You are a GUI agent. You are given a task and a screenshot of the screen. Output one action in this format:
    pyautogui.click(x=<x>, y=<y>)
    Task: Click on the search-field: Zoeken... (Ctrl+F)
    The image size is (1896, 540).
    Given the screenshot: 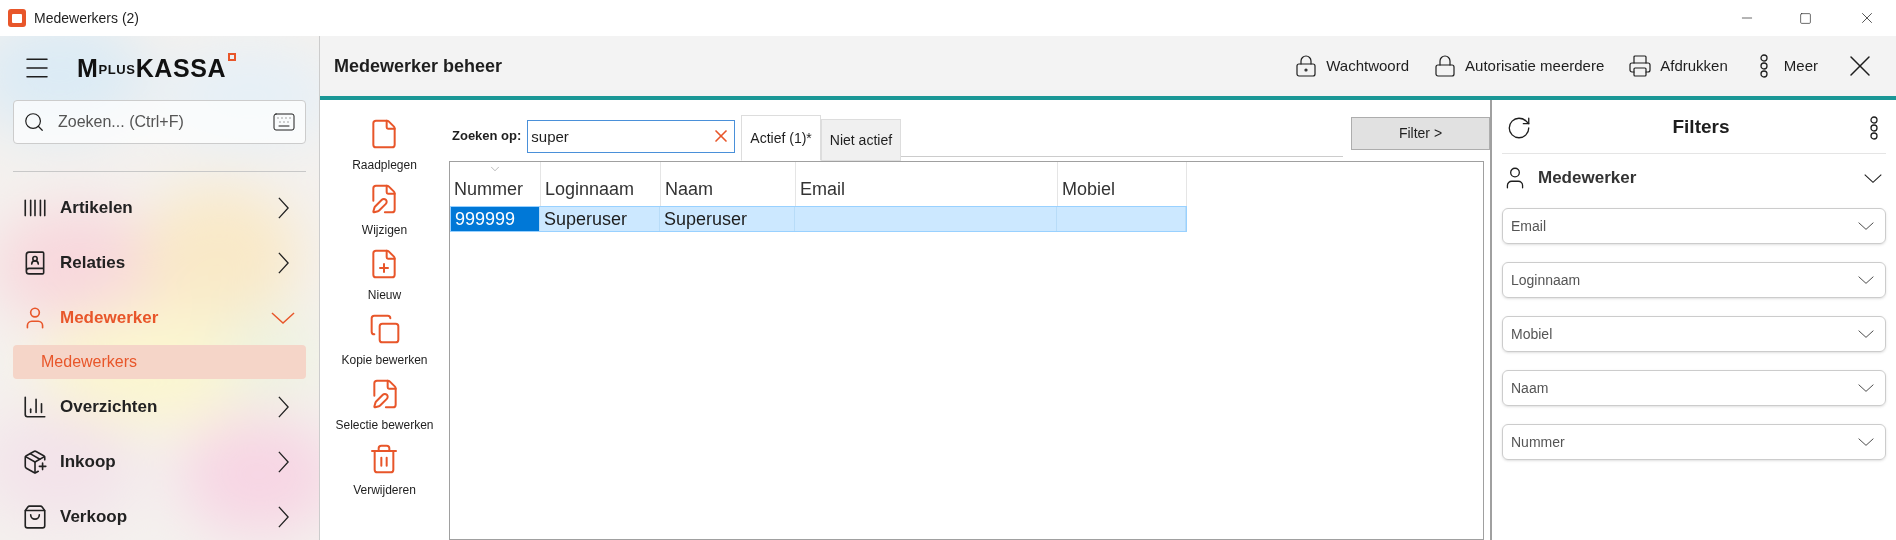 What is the action you would take?
    pyautogui.click(x=159, y=122)
    